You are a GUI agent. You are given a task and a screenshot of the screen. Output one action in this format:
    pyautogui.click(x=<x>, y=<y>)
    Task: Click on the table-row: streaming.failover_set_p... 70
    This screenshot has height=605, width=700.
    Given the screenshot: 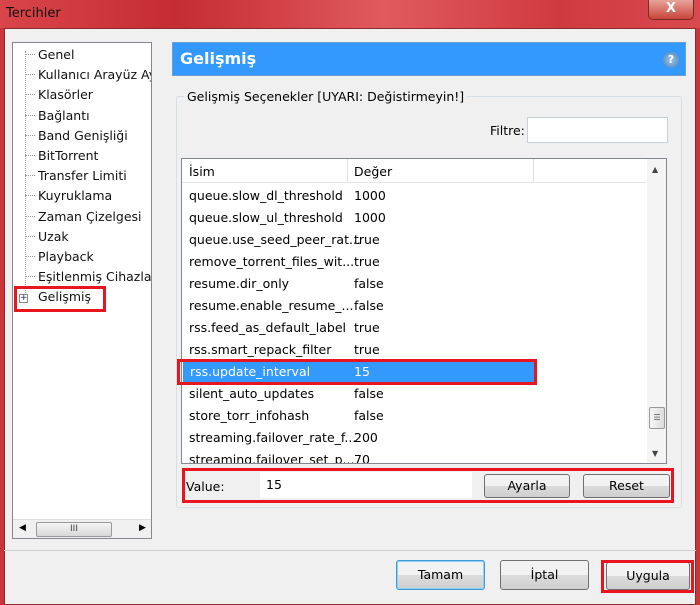 What is the action you would take?
    pyautogui.click(x=414, y=456)
    